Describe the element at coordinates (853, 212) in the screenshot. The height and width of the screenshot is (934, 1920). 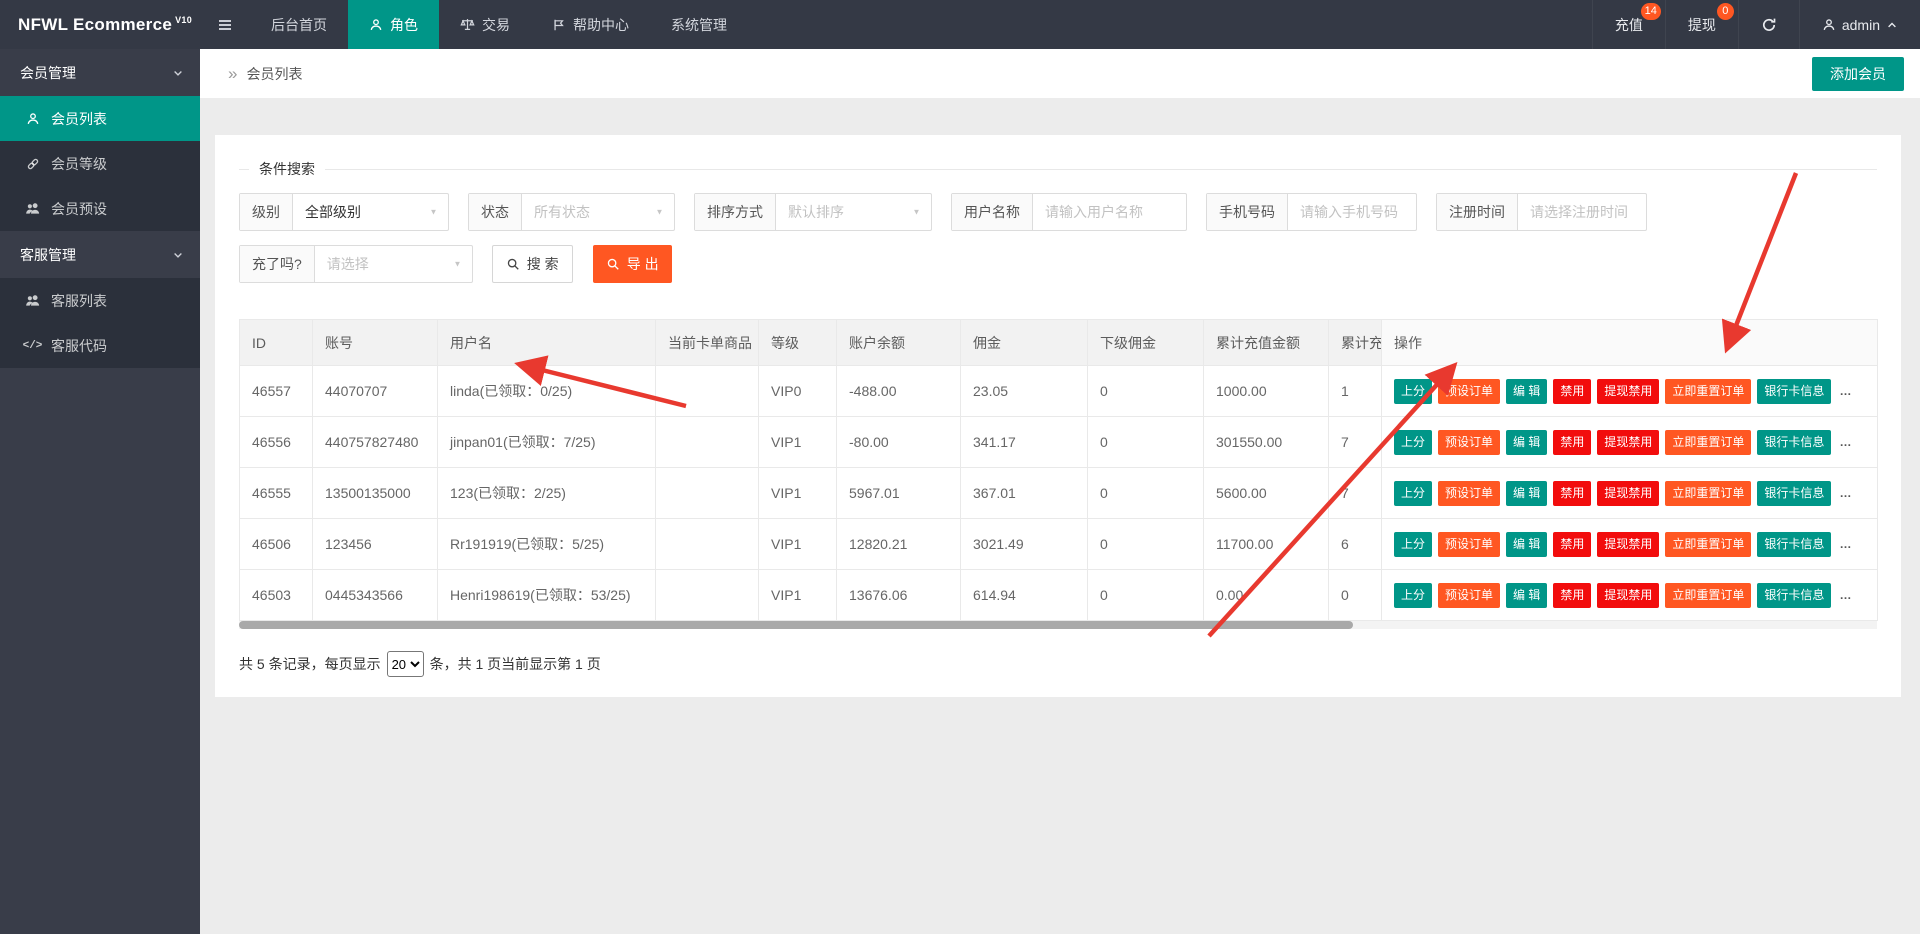
I see `sort-select: 默认排序 ▼` at that location.